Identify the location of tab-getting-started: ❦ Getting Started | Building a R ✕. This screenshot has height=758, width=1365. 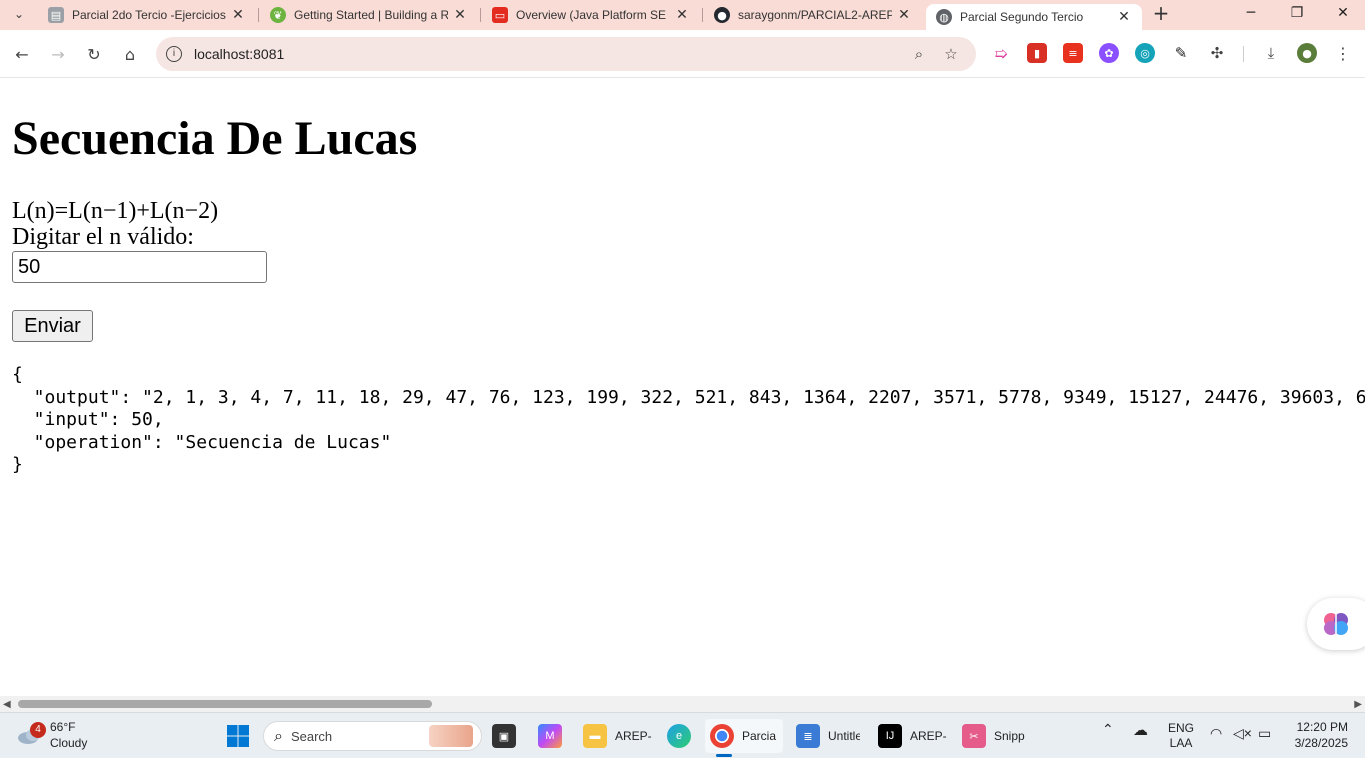
(369, 15).